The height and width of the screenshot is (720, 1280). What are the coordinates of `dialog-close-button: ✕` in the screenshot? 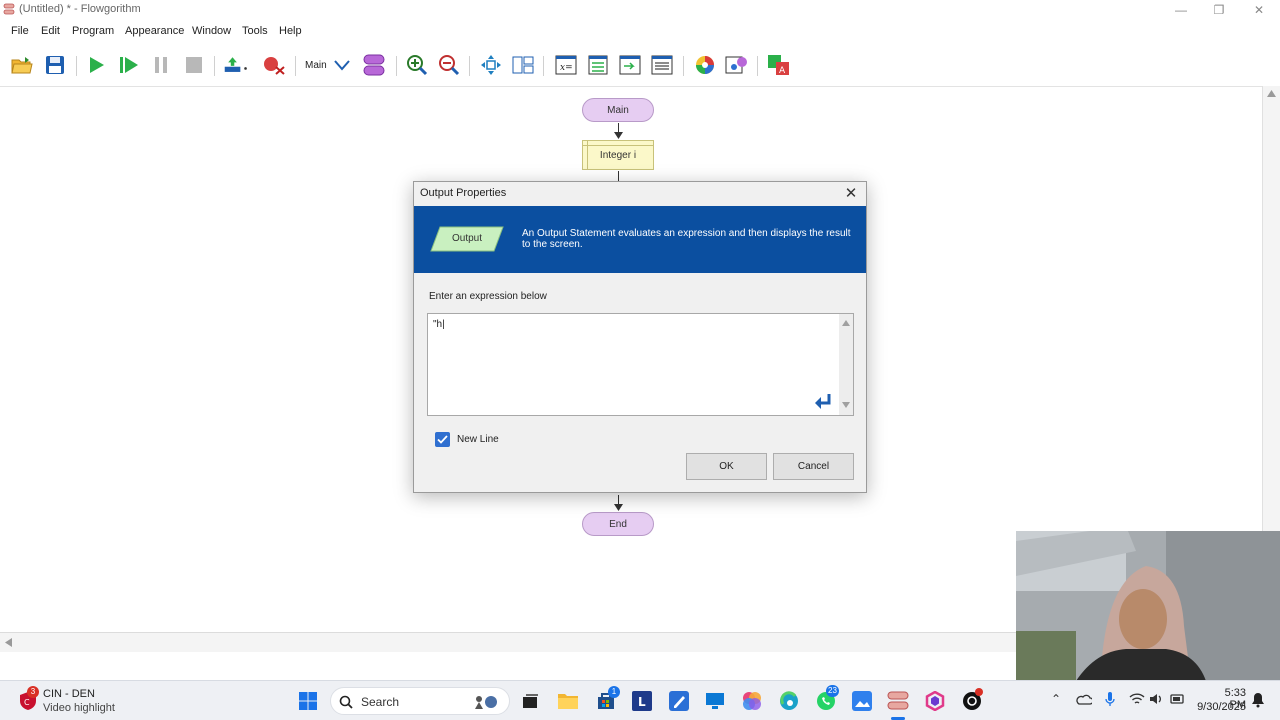 It's located at (851, 193).